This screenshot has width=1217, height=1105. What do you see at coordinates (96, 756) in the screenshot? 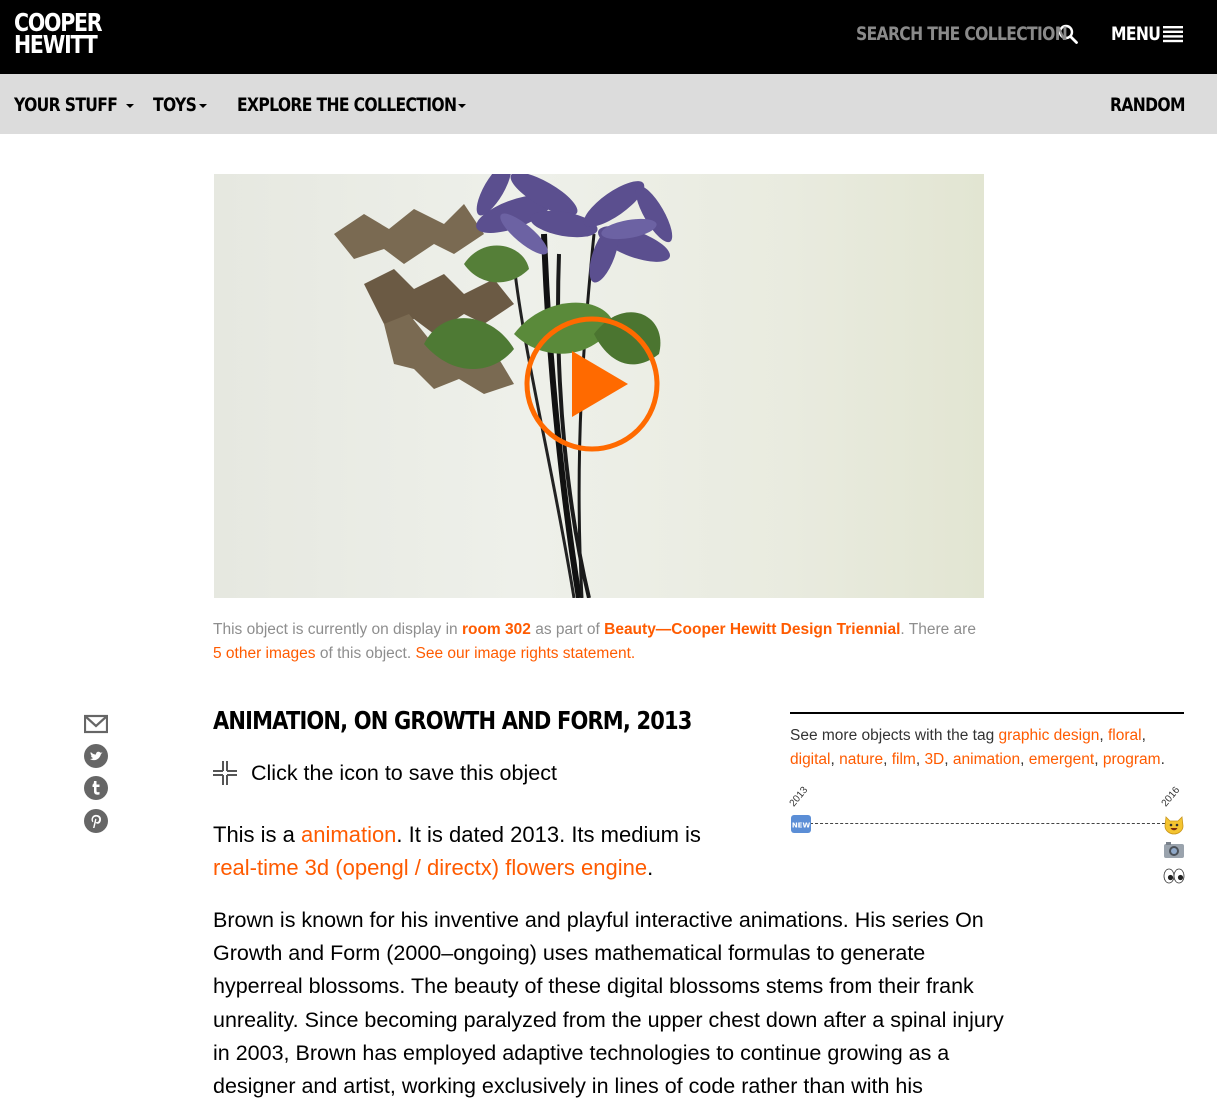
I see `twitter-icon` at bounding box center [96, 756].